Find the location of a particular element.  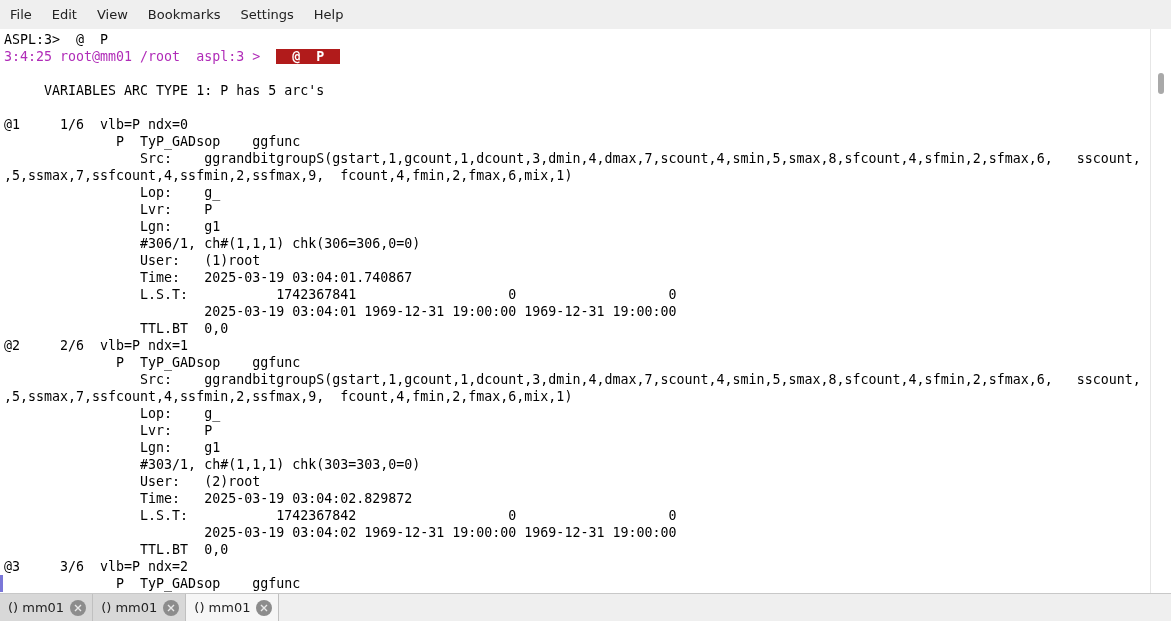

shell-prompt: 3:4:25 root@mm01 /root aspl:3 > is located at coordinates (132, 56).